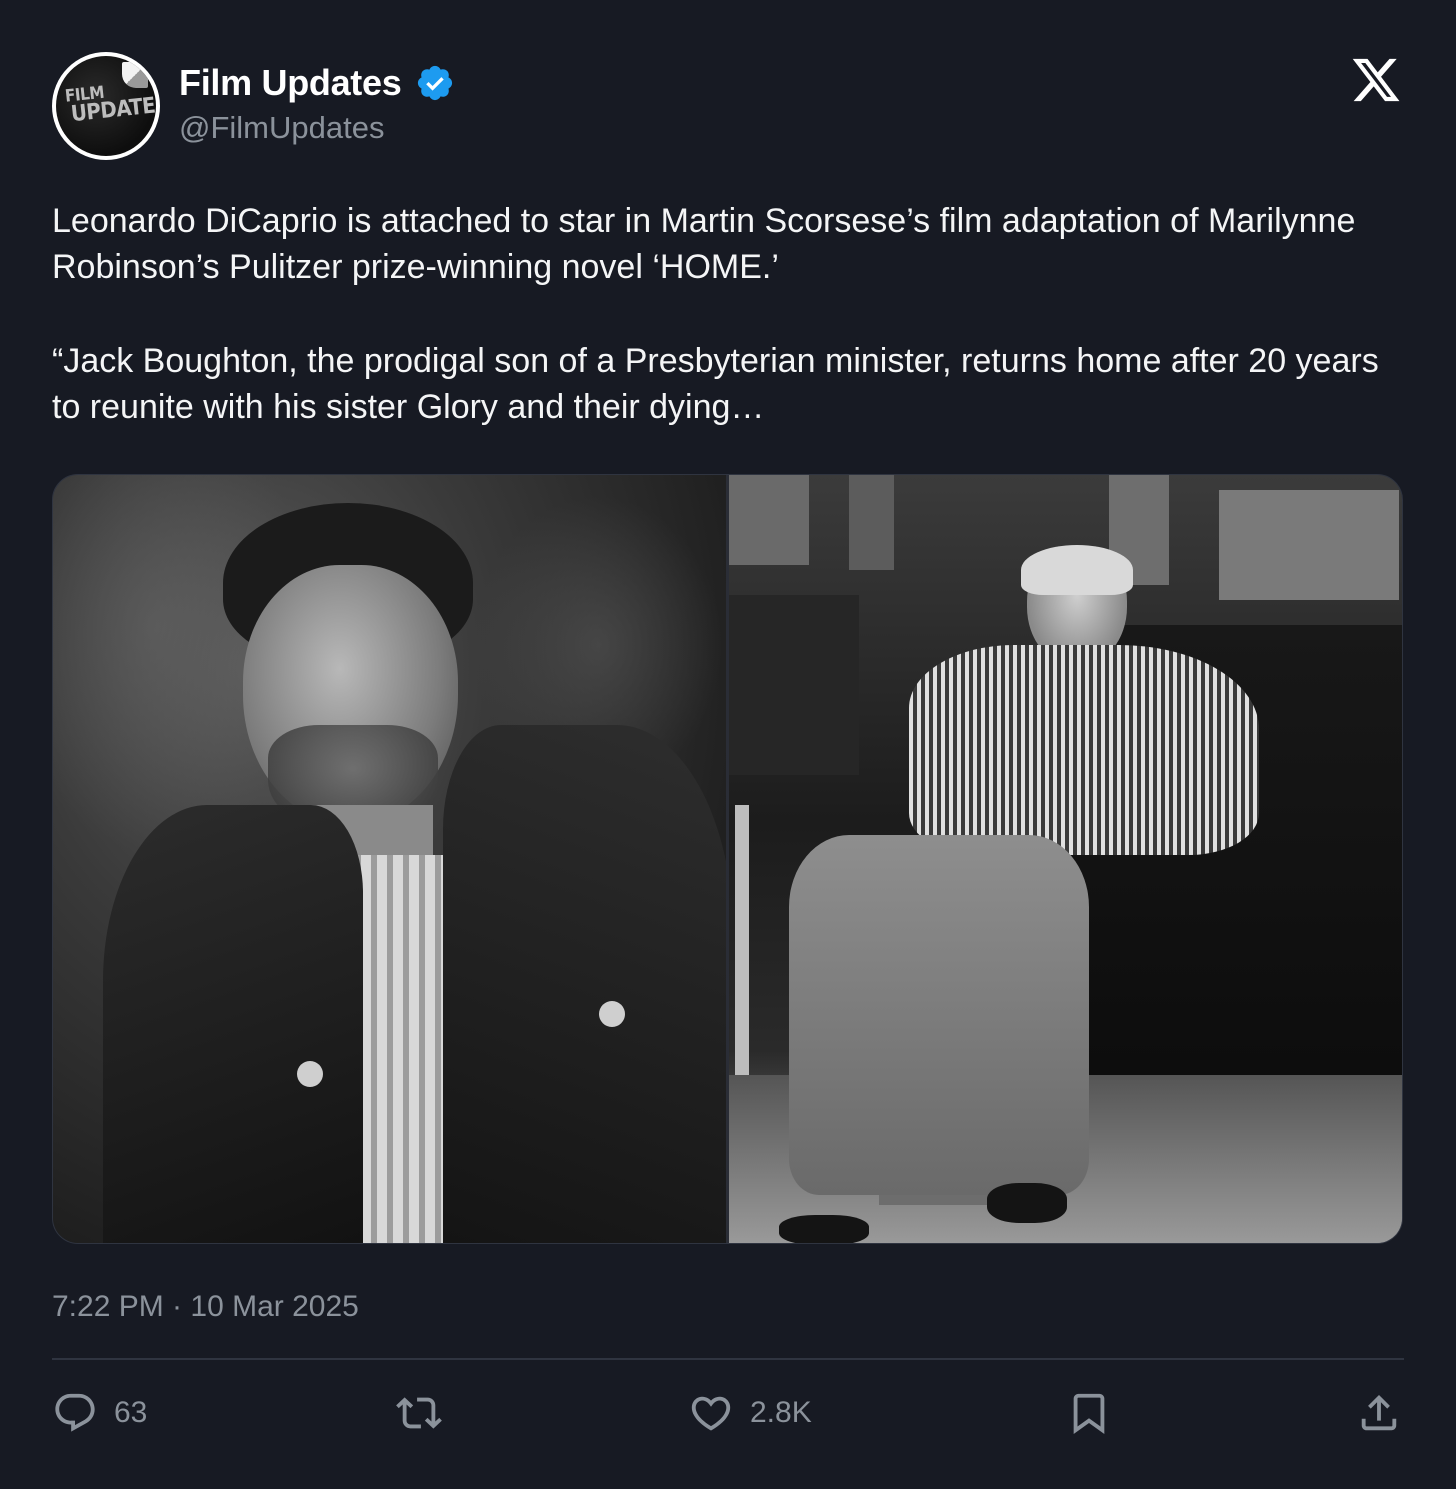  What do you see at coordinates (728, 1359) in the screenshot?
I see `divider` at bounding box center [728, 1359].